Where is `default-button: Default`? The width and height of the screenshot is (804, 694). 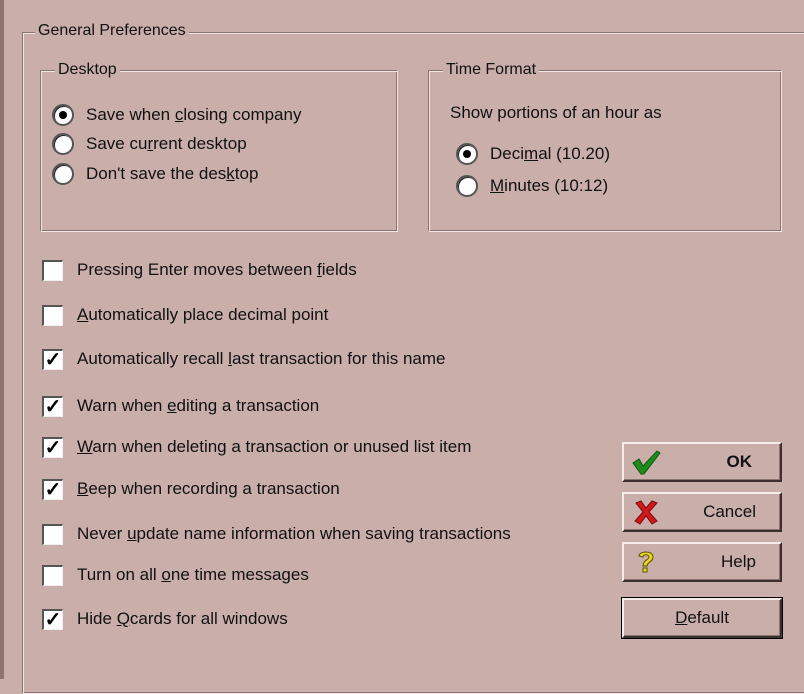
default-button: Default is located at coordinates (702, 618).